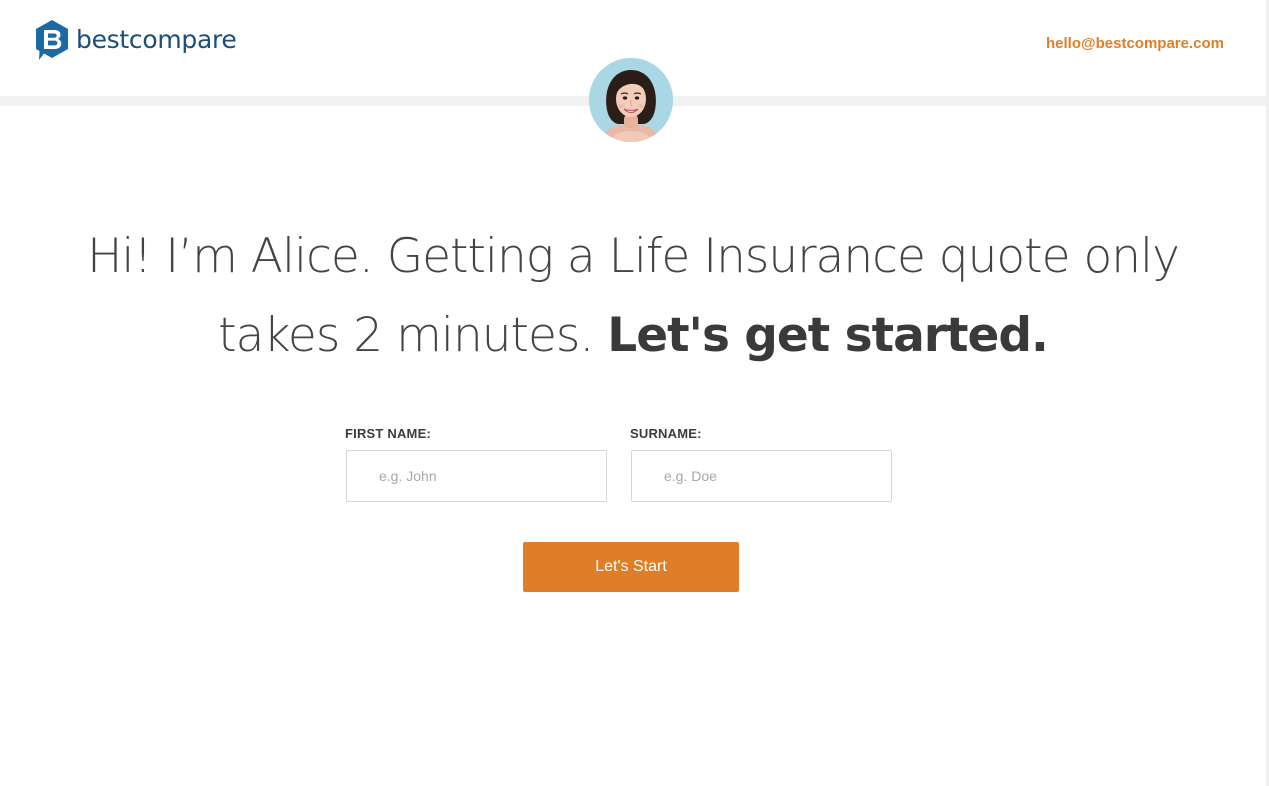  Describe the element at coordinates (476, 476) in the screenshot. I see `first-name-input` at that location.